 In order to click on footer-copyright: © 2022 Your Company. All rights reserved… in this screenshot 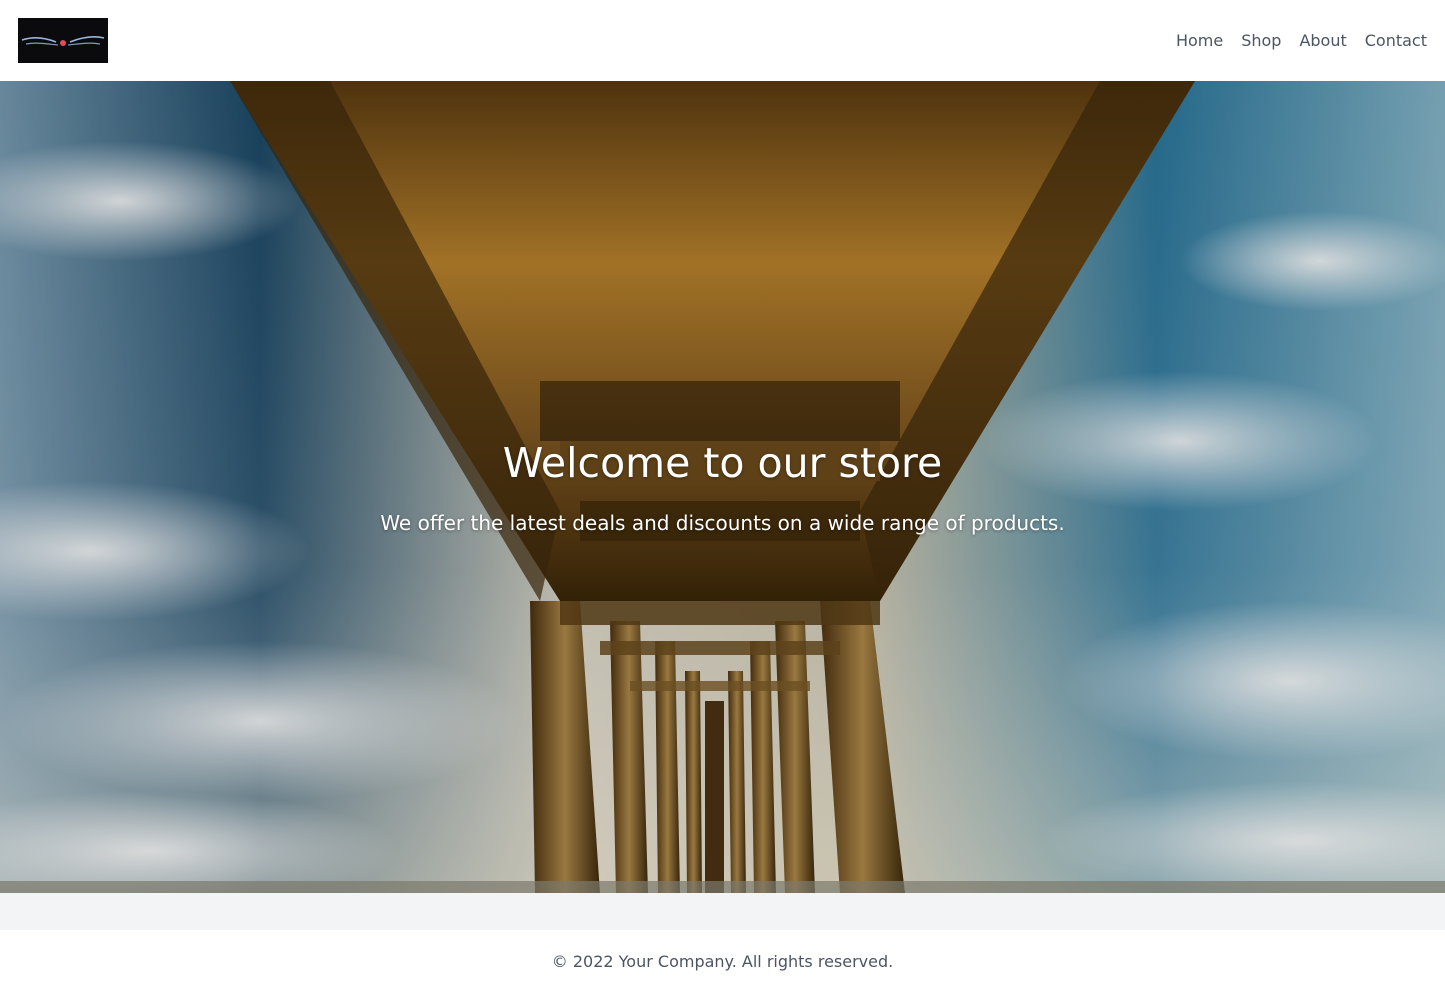, I will do `click(722, 961)`.